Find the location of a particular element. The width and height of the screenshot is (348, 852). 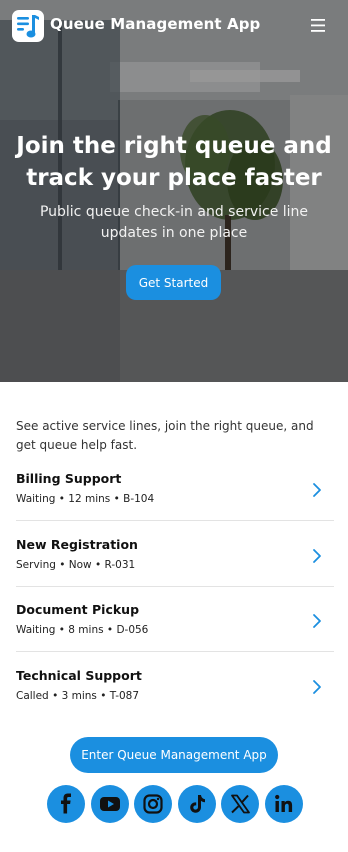

queue-meta: Called • 3 mins • T-087 is located at coordinates (78, 695).